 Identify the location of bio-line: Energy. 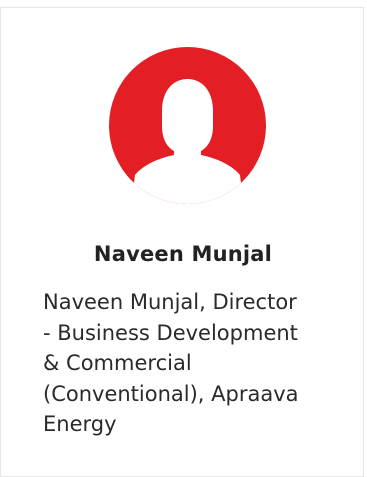
(80, 424).